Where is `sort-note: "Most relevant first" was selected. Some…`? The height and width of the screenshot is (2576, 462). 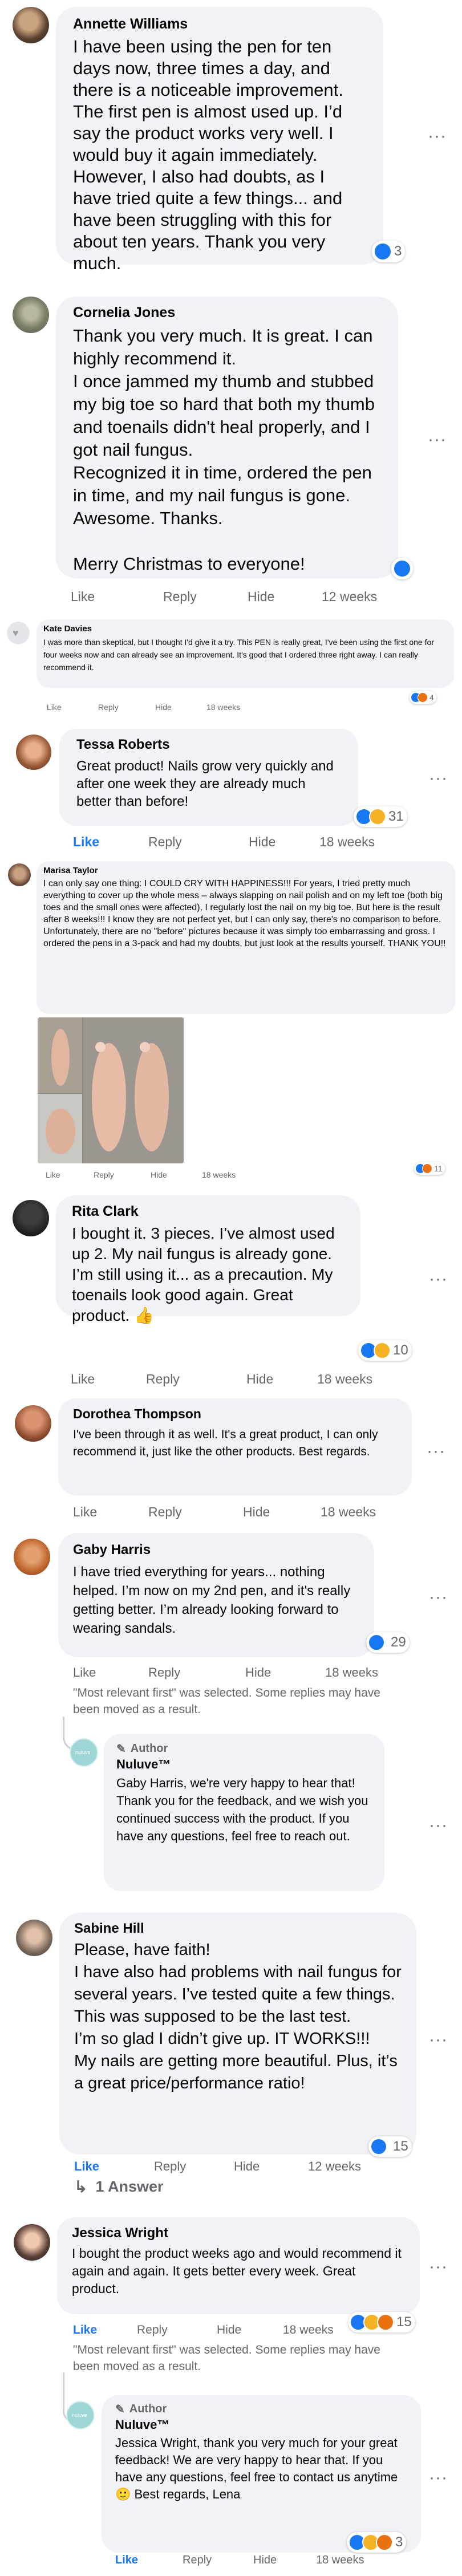 sort-note: "Most relevant first" was selected. Some… is located at coordinates (227, 1701).